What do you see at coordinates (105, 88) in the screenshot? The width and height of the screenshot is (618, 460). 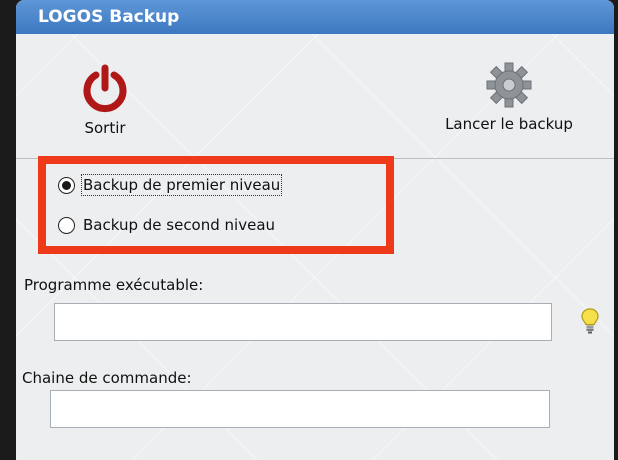 I see `power-icon` at bounding box center [105, 88].